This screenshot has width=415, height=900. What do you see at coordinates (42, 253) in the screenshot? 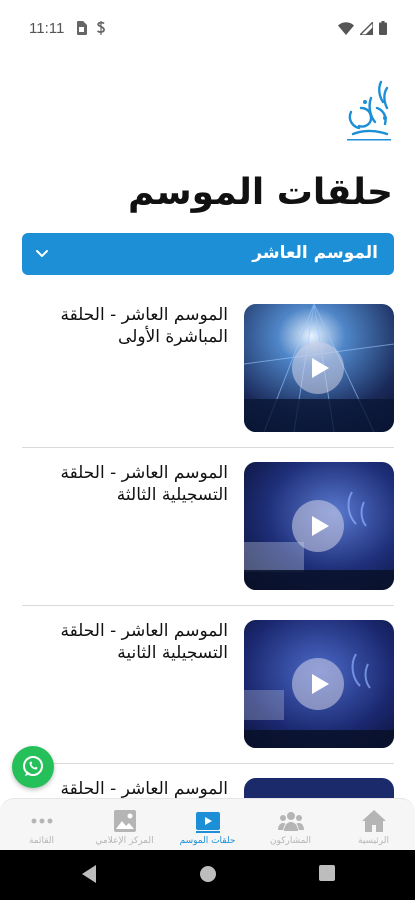
I see `chevron-down-icon` at bounding box center [42, 253].